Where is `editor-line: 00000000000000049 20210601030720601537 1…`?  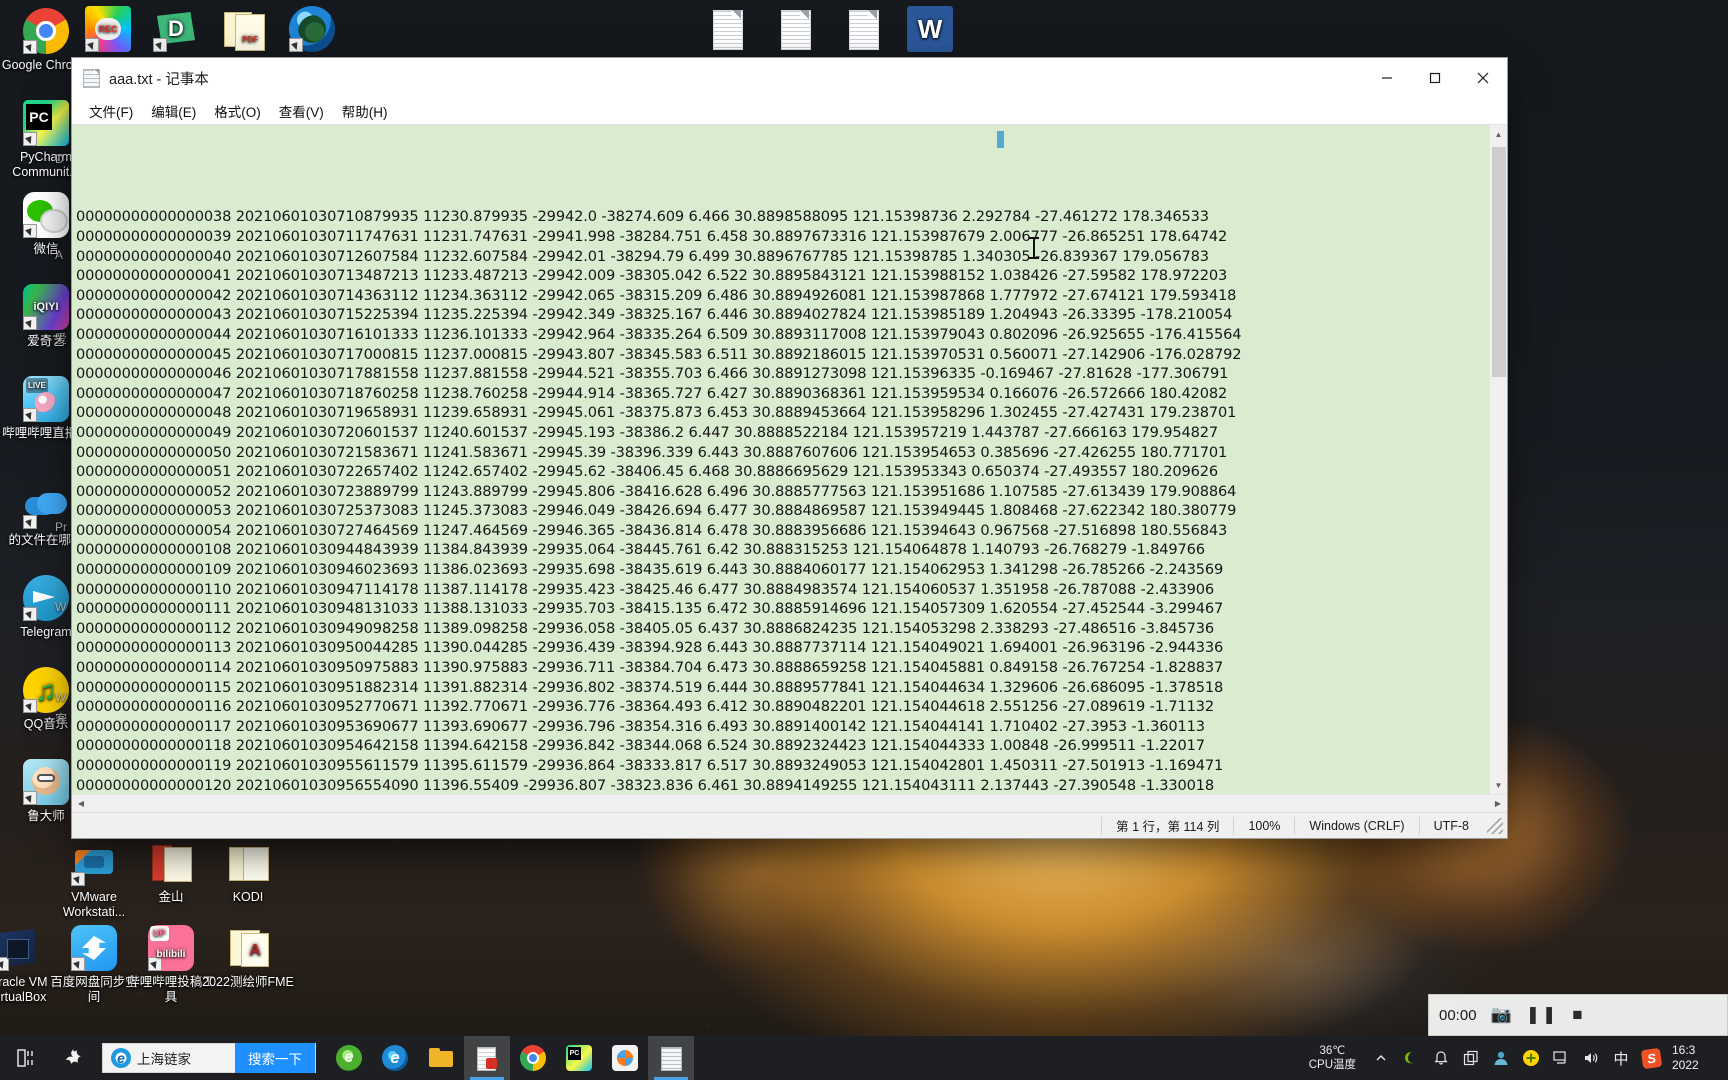
editor-line: 00000000000000049 20210601030720601537 1… is located at coordinates (647, 432).